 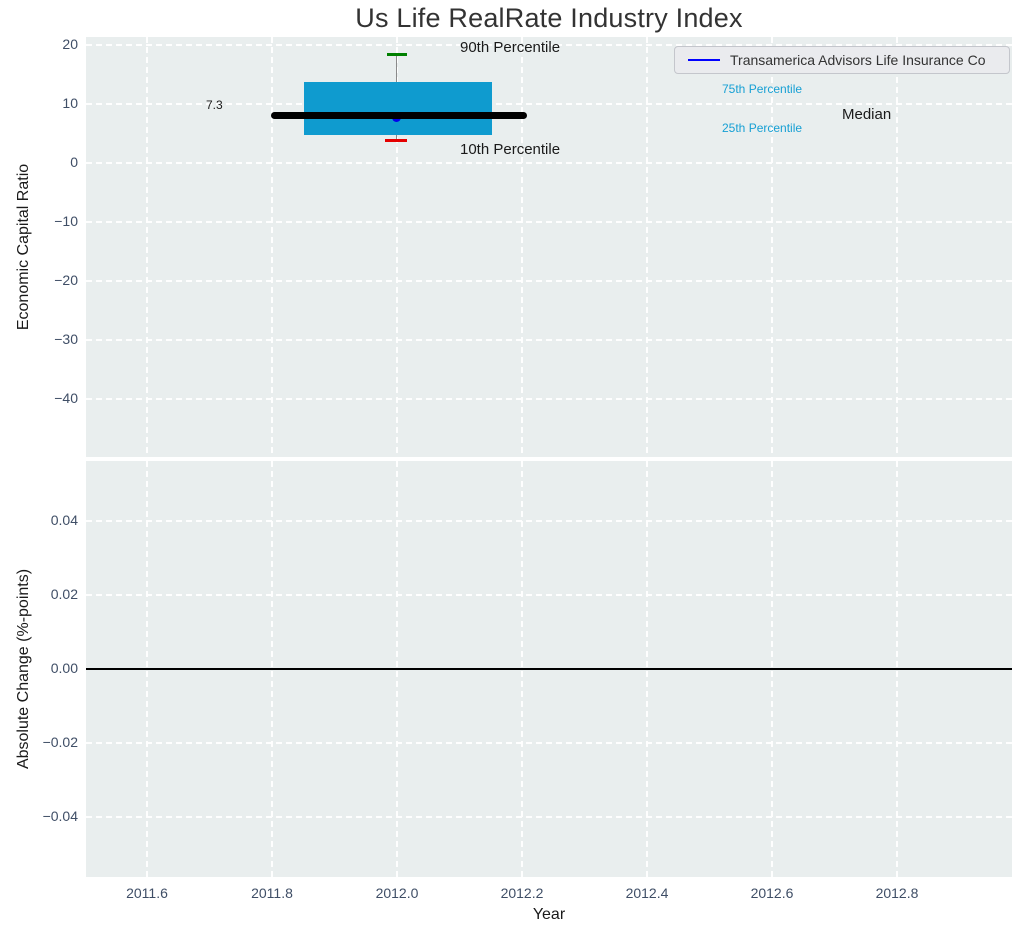 I want to click on legend: Transamerica Advisors Life Insurance Co, so click(x=842, y=60).